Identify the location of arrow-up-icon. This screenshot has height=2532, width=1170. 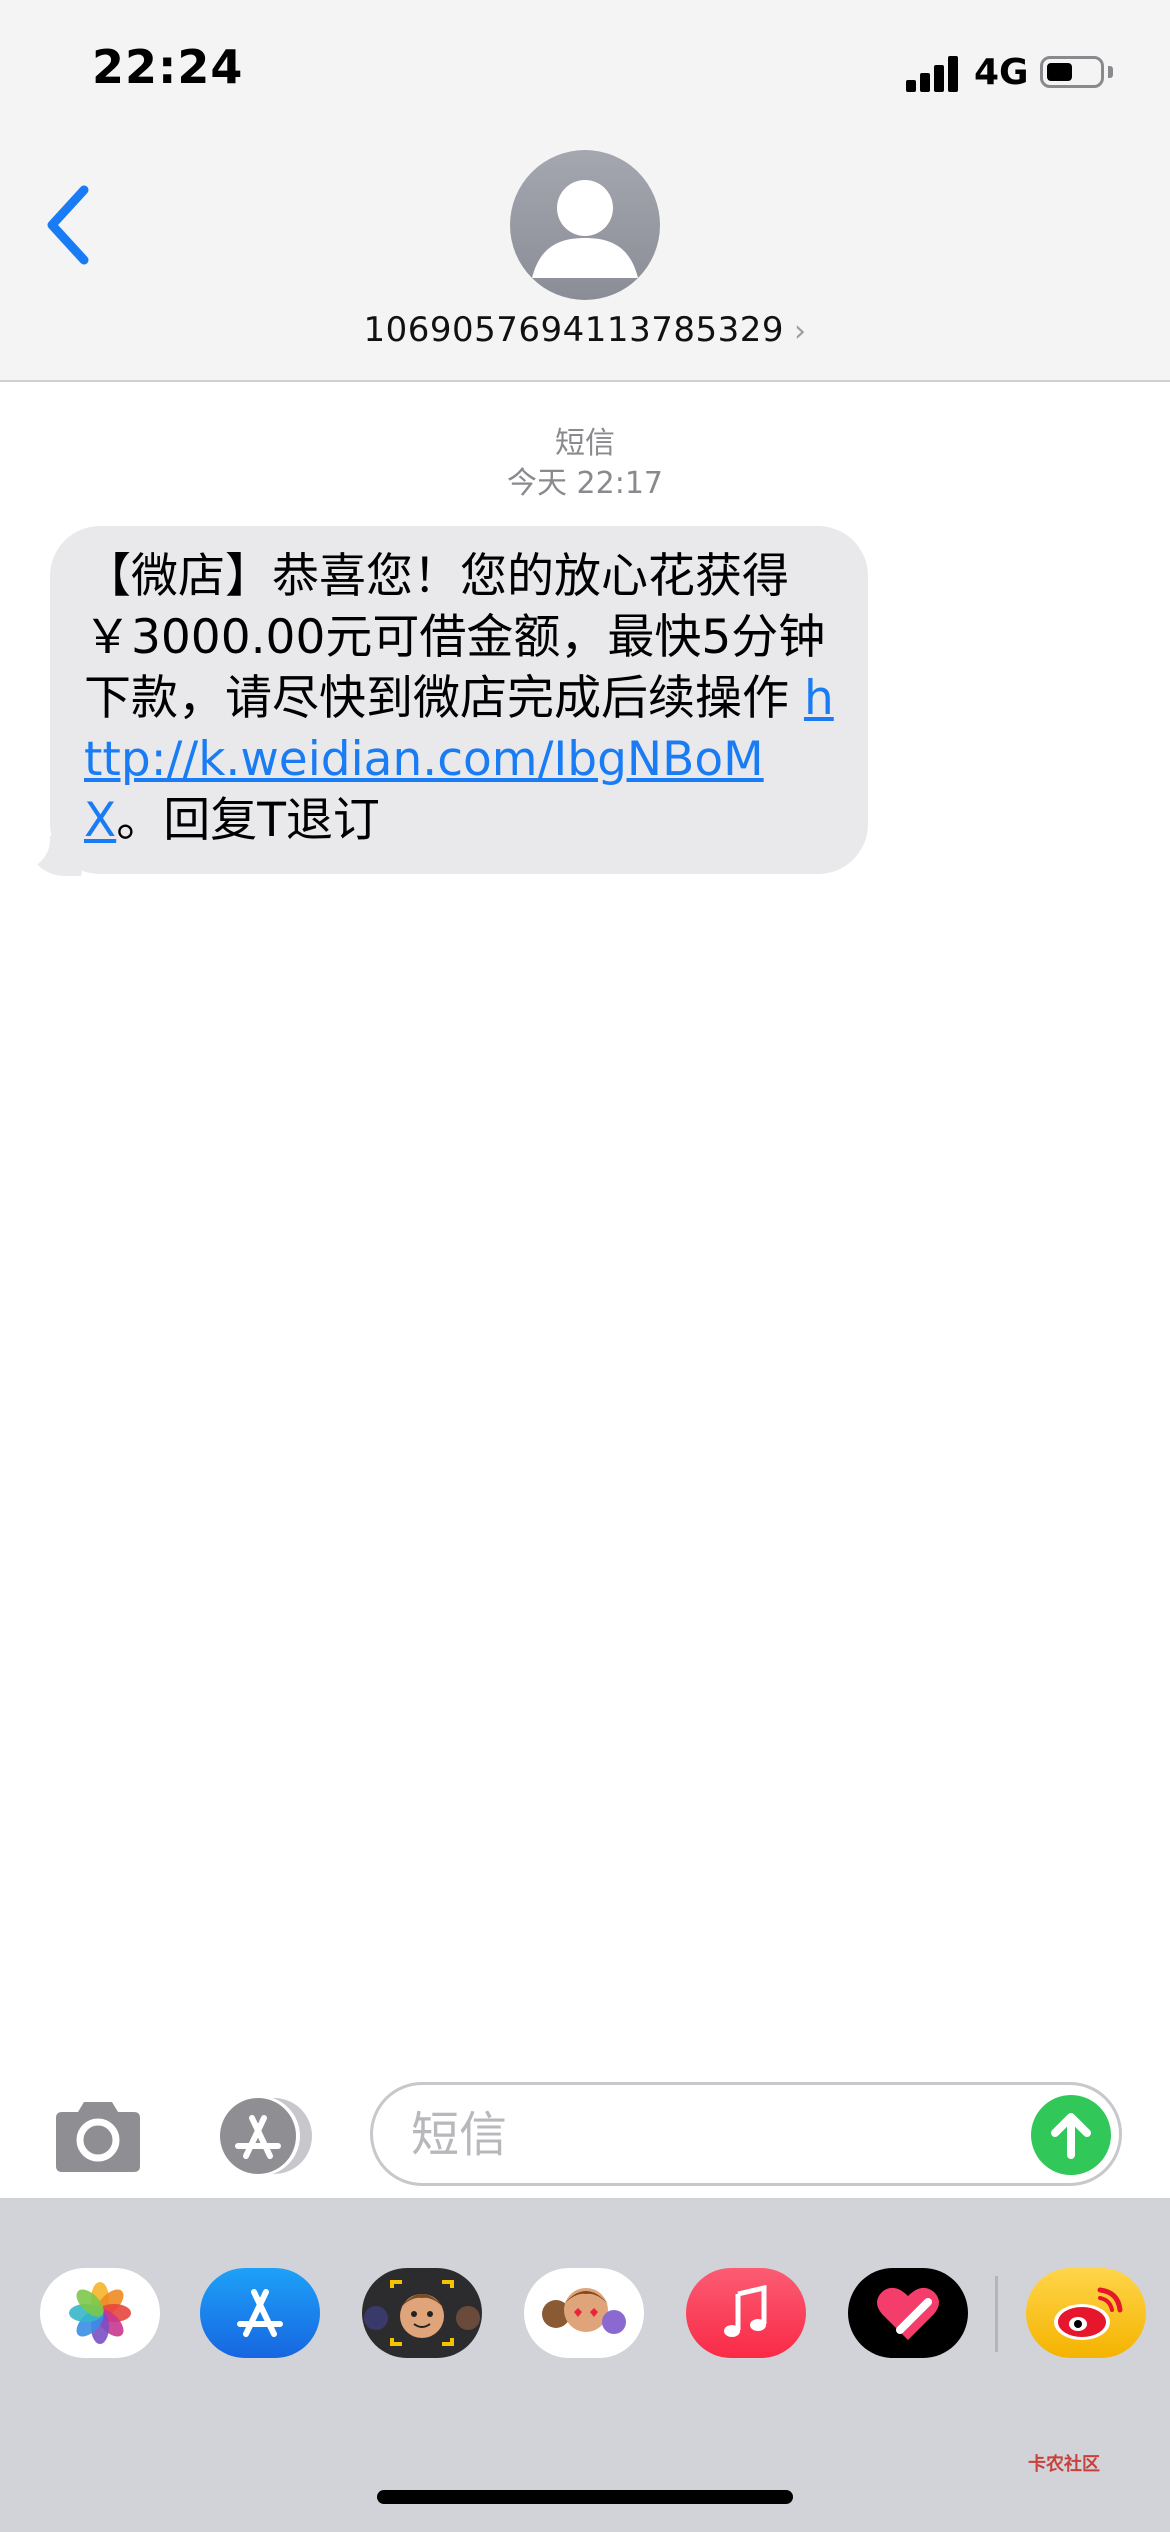
(1071, 2136).